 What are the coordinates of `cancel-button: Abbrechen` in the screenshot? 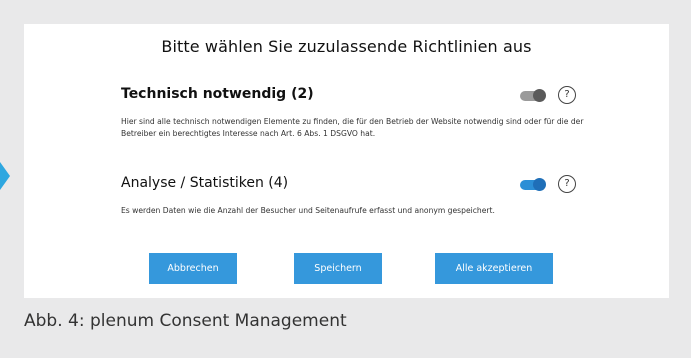 It's located at (193, 268).